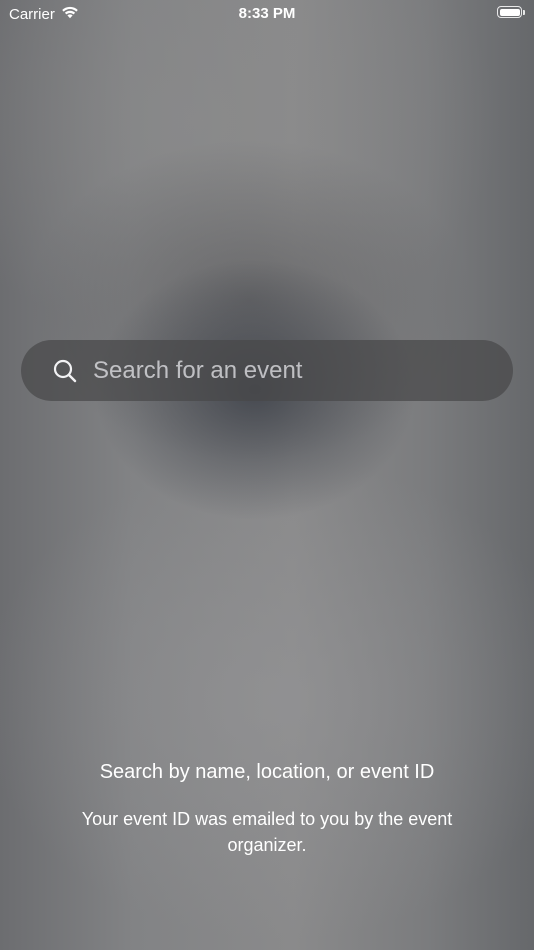 The width and height of the screenshot is (534, 950). I want to click on status-bar: Carrier 8:33 PM, so click(267, 14).